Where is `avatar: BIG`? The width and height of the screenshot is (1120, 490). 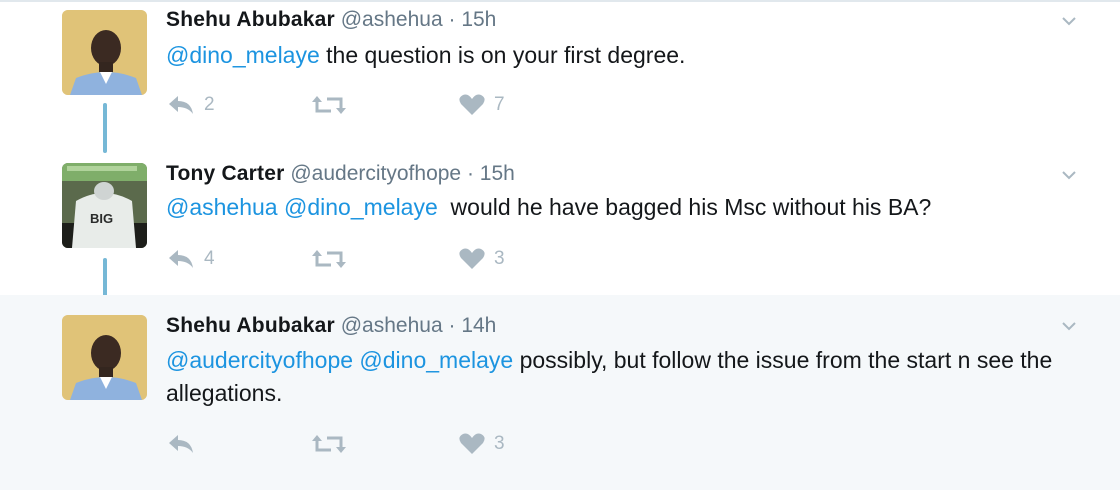 avatar: BIG is located at coordinates (104, 205).